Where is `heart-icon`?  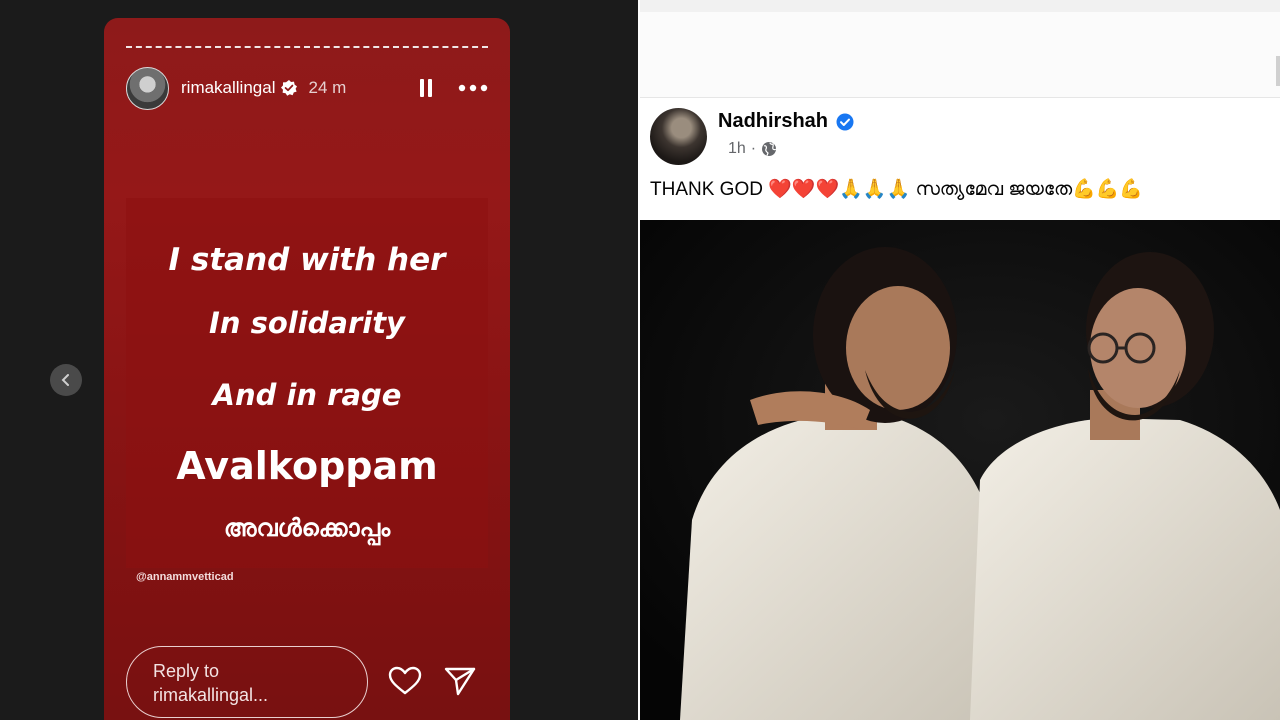
heart-icon is located at coordinates (405, 680).